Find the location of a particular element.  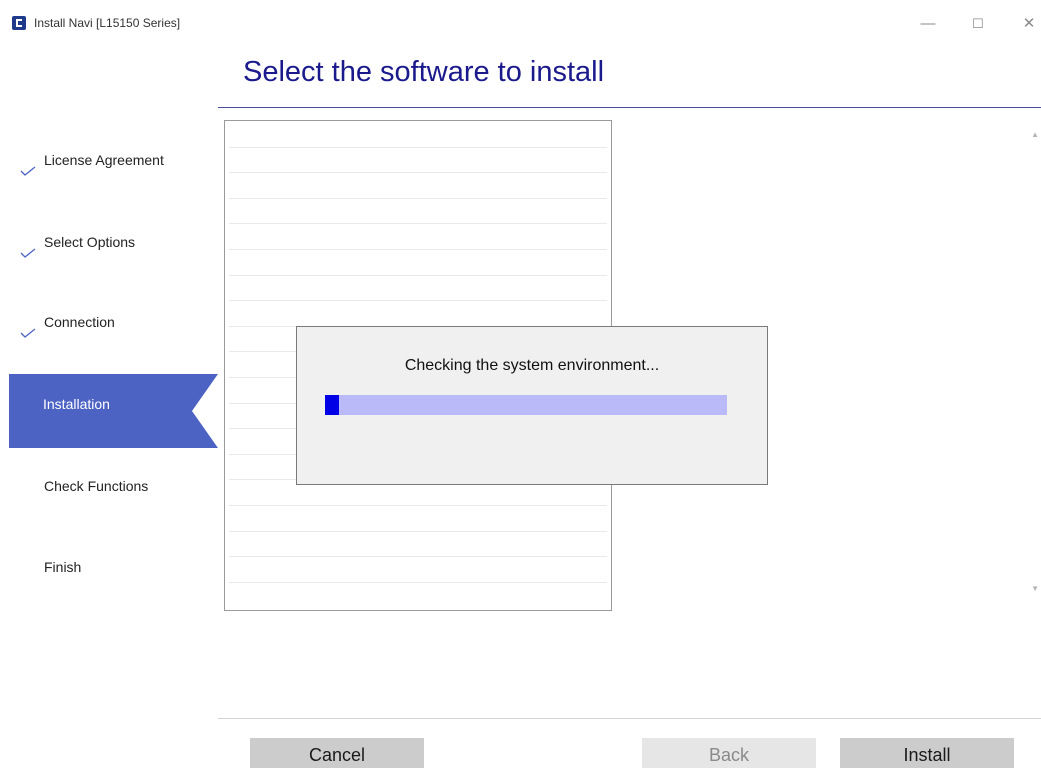

epson-app-icon is located at coordinates (19, 23).